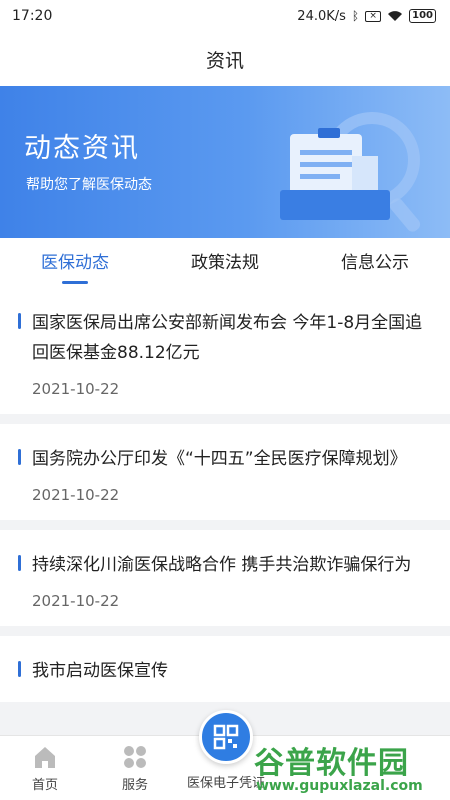 Image resolution: width=450 pixels, height=800 pixels. Describe the element at coordinates (82, 148) in the screenshot. I see `banner-title: 动态资讯` at that location.